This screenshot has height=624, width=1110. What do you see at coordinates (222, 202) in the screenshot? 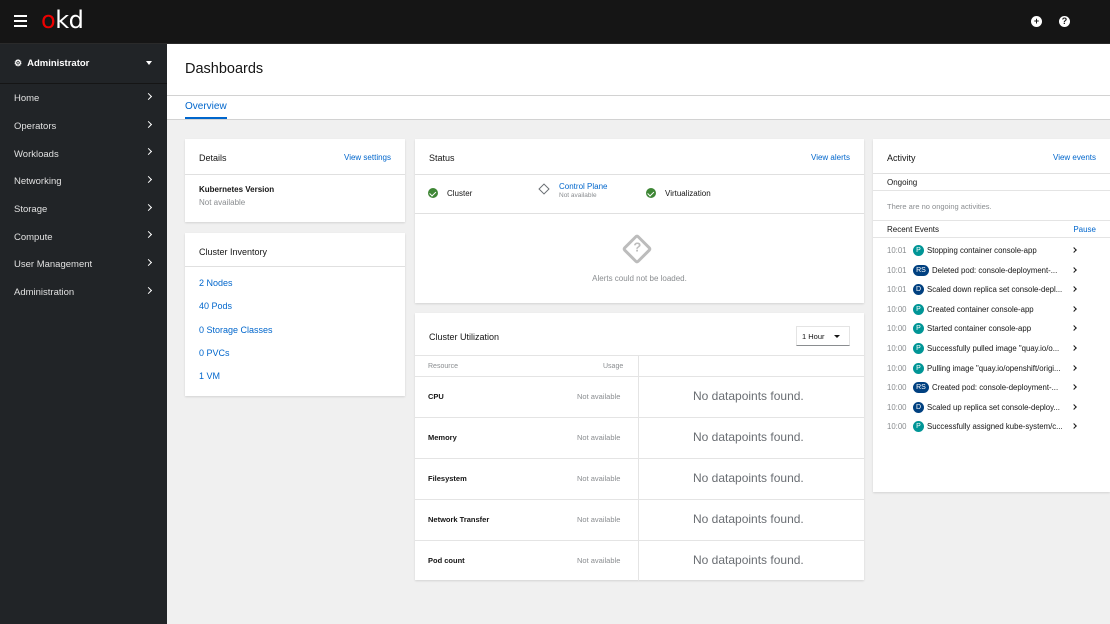
I see `kubernetes-version-value: Not available` at bounding box center [222, 202].